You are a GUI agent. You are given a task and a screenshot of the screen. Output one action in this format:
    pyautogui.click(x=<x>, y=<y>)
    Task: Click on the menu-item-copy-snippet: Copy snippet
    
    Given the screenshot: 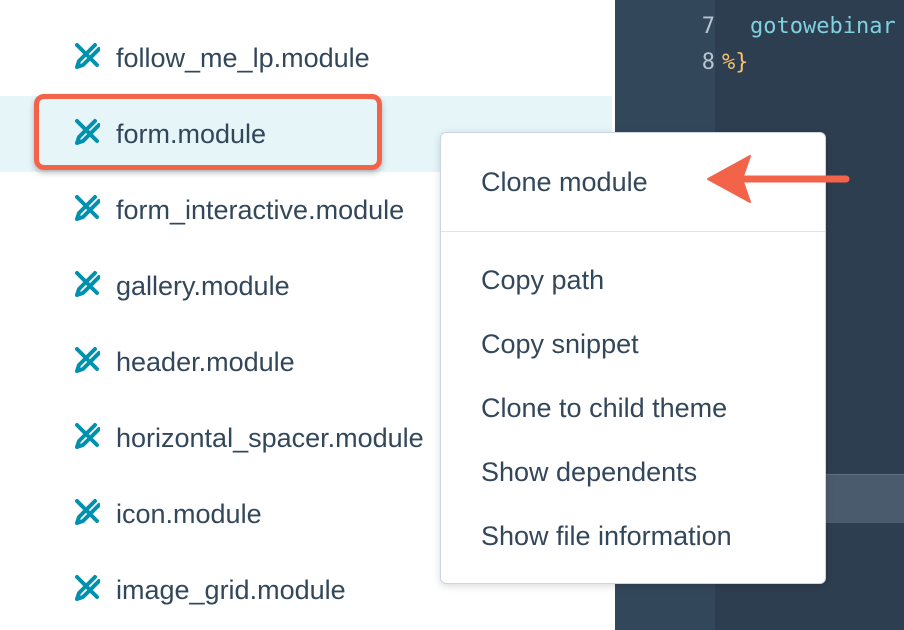 What is the action you would take?
    pyautogui.click(x=560, y=344)
    